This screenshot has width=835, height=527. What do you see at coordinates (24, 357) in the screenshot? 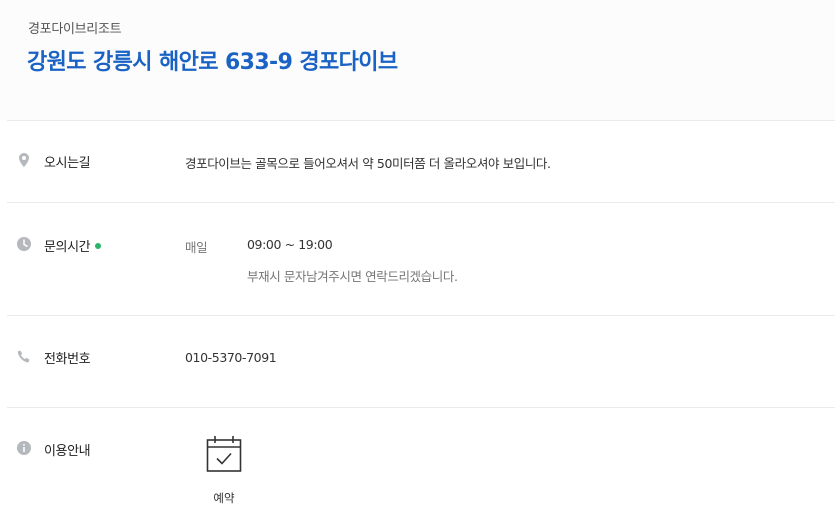
I see `phone-icon` at bounding box center [24, 357].